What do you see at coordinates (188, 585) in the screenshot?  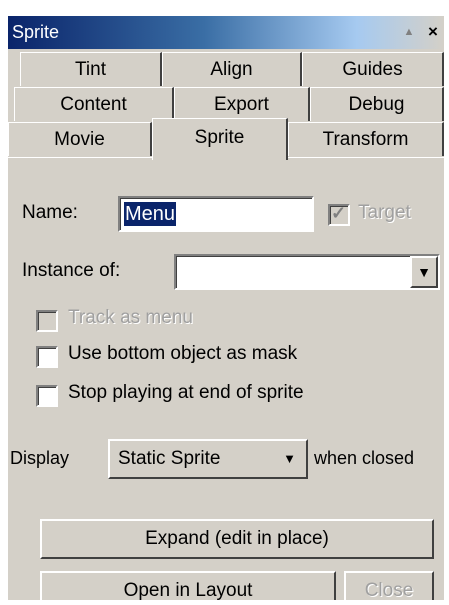 I see `open-in-layout-button: Open in Layout` at bounding box center [188, 585].